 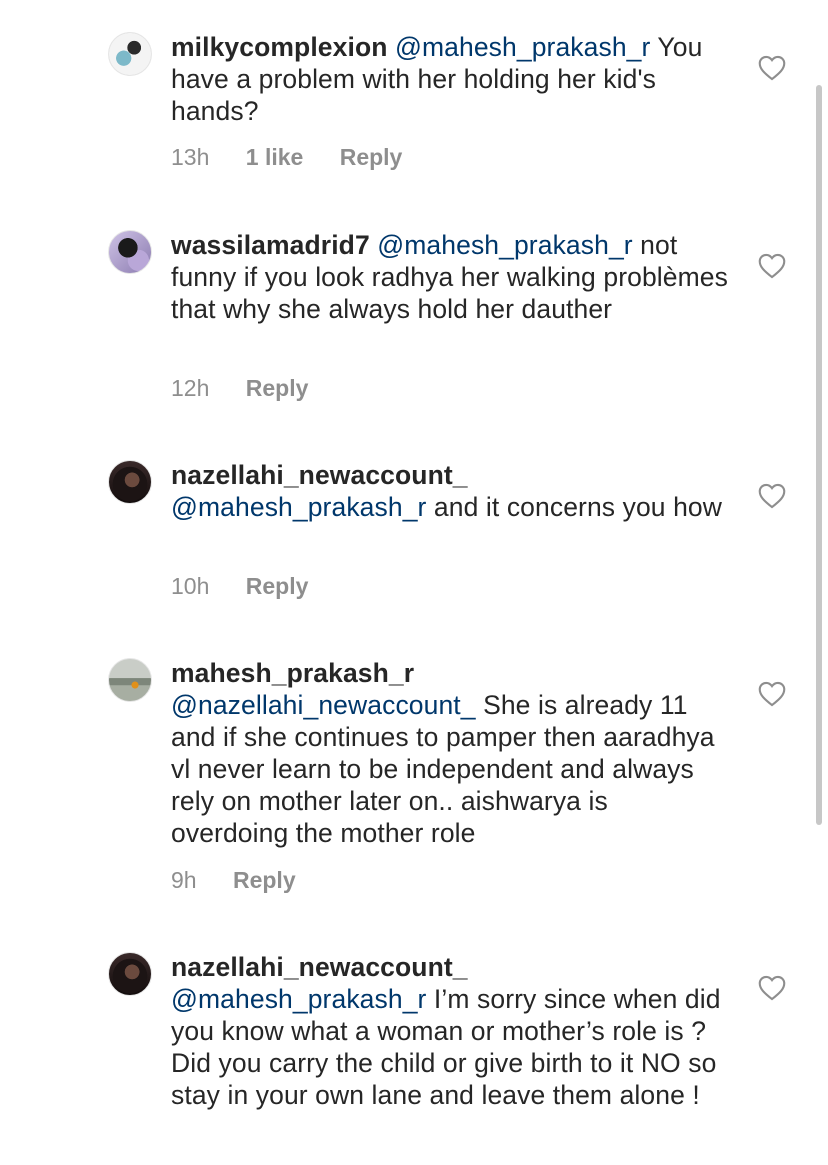 What do you see at coordinates (292, 673) in the screenshot?
I see `comment-username: mahesh_prakash_r` at bounding box center [292, 673].